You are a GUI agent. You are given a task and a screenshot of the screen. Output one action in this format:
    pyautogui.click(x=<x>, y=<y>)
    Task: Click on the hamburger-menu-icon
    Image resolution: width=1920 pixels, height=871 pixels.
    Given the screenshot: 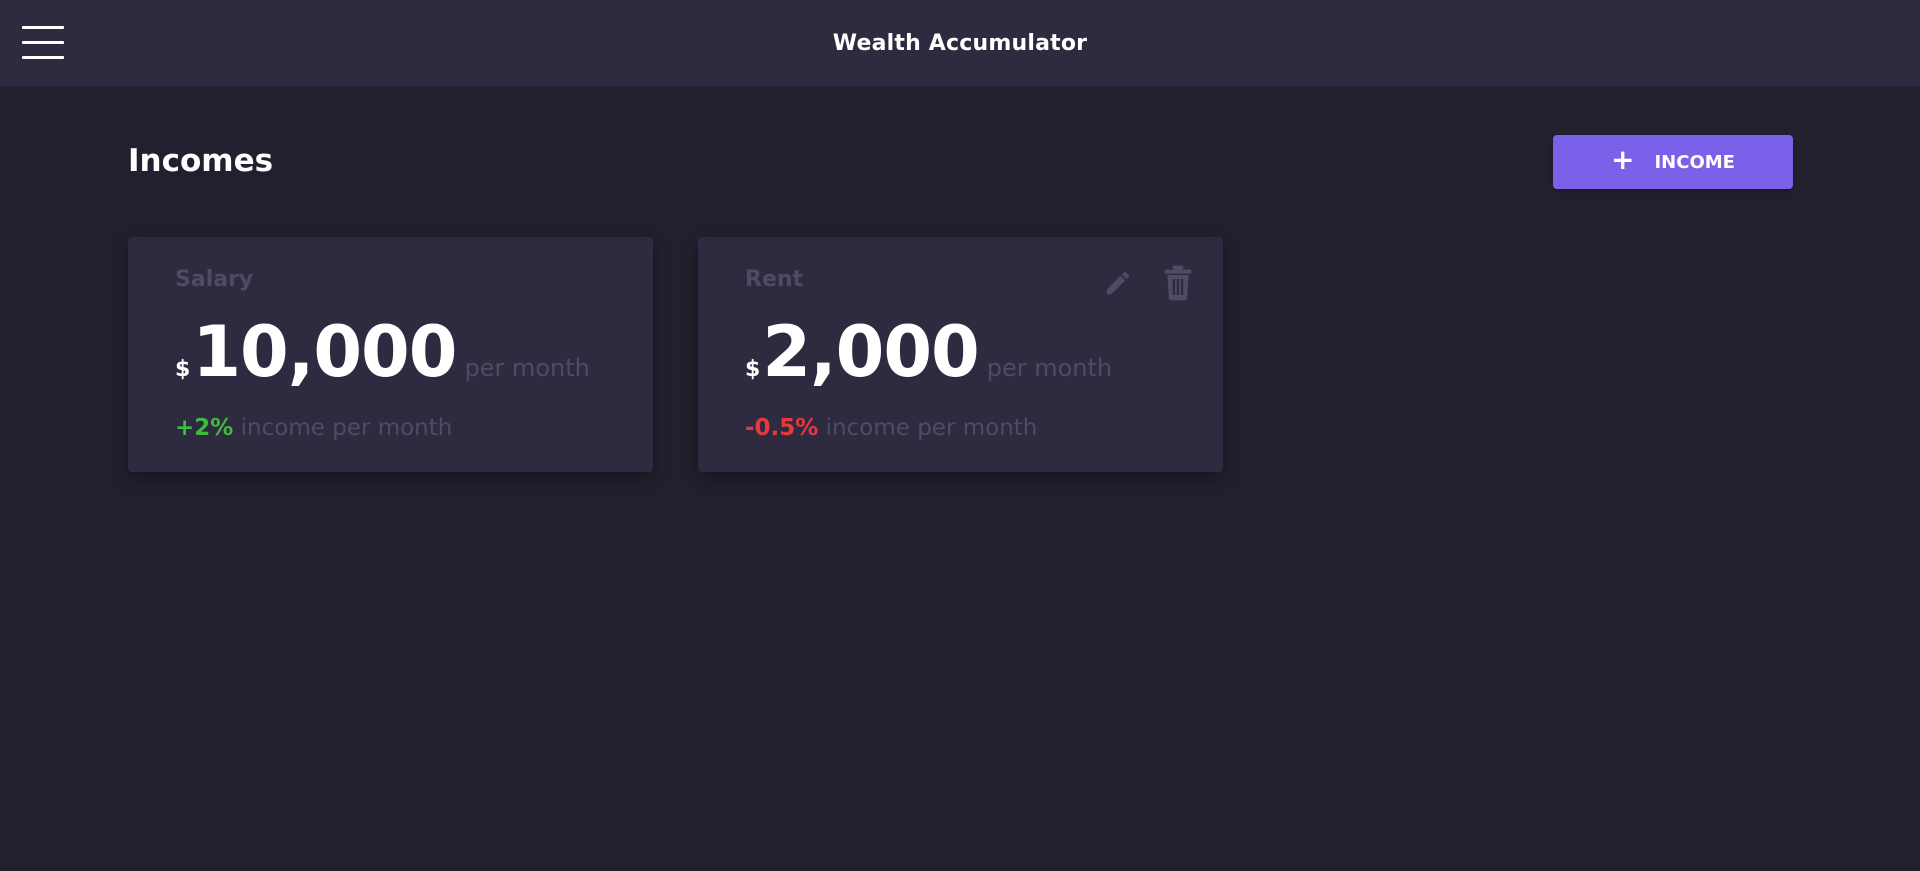 What is the action you would take?
    pyautogui.click(x=43, y=43)
    